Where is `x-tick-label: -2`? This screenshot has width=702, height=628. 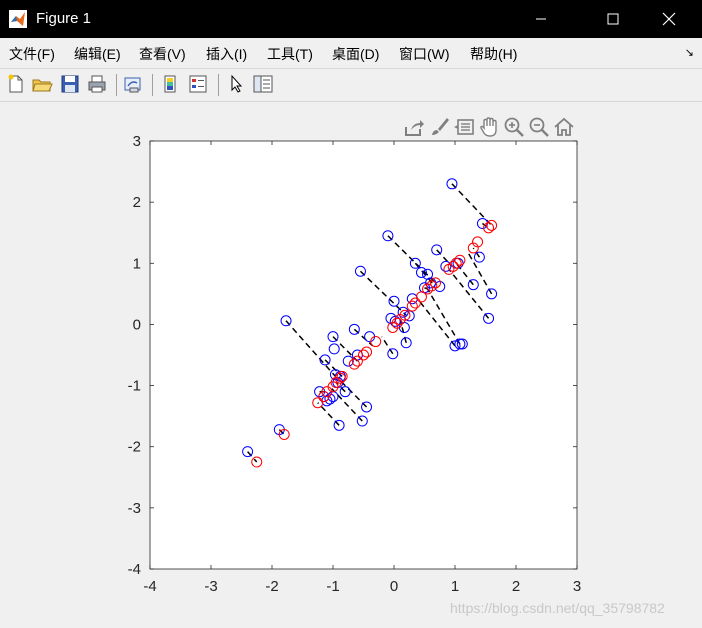
x-tick-label: -2 is located at coordinates (271, 586).